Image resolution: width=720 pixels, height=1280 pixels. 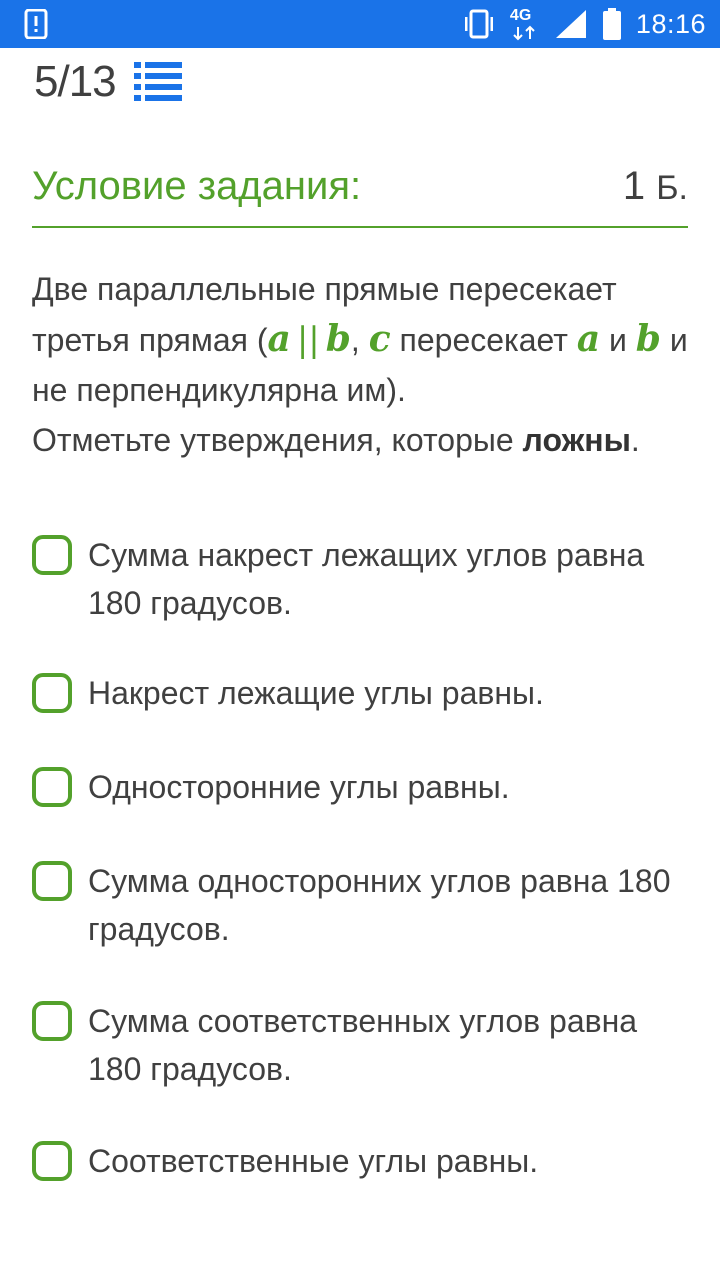 I want to click on answer-option: Накрест лежащие углы равны., so click(x=362, y=694).